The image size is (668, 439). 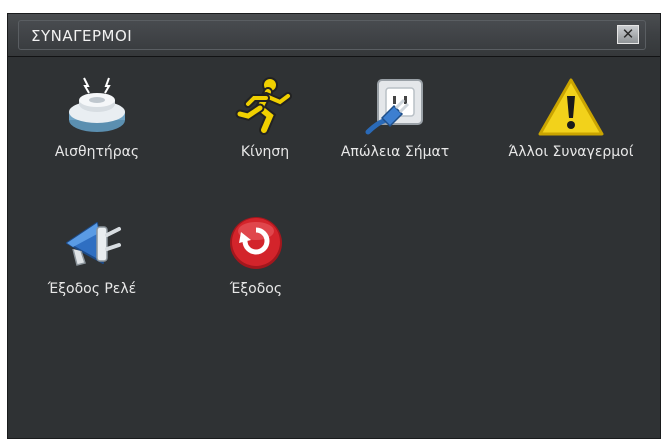 I want to click on close-button: ✕, so click(x=628, y=34).